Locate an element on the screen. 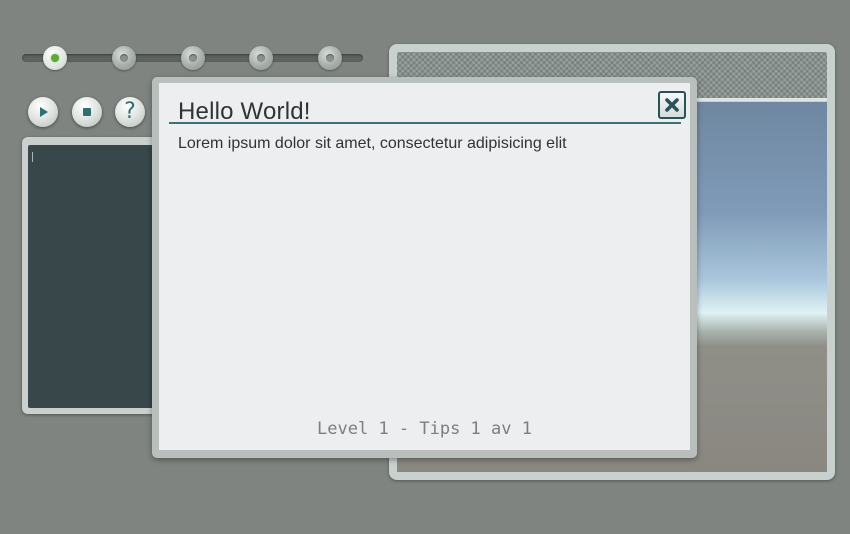 The image size is (850, 534). code-editor-panel is located at coordinates (97, 275).